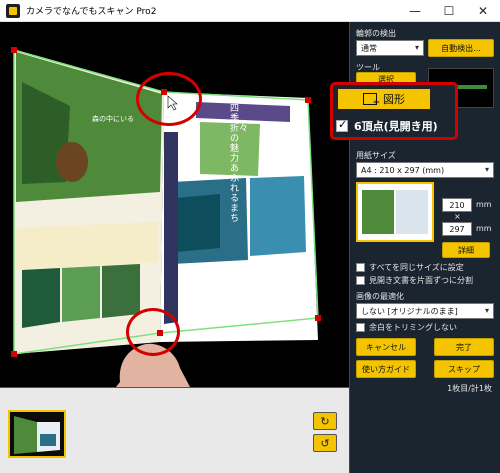 The width and height of the screenshot is (500, 473). I want to click on height-input: 297, so click(457, 229).